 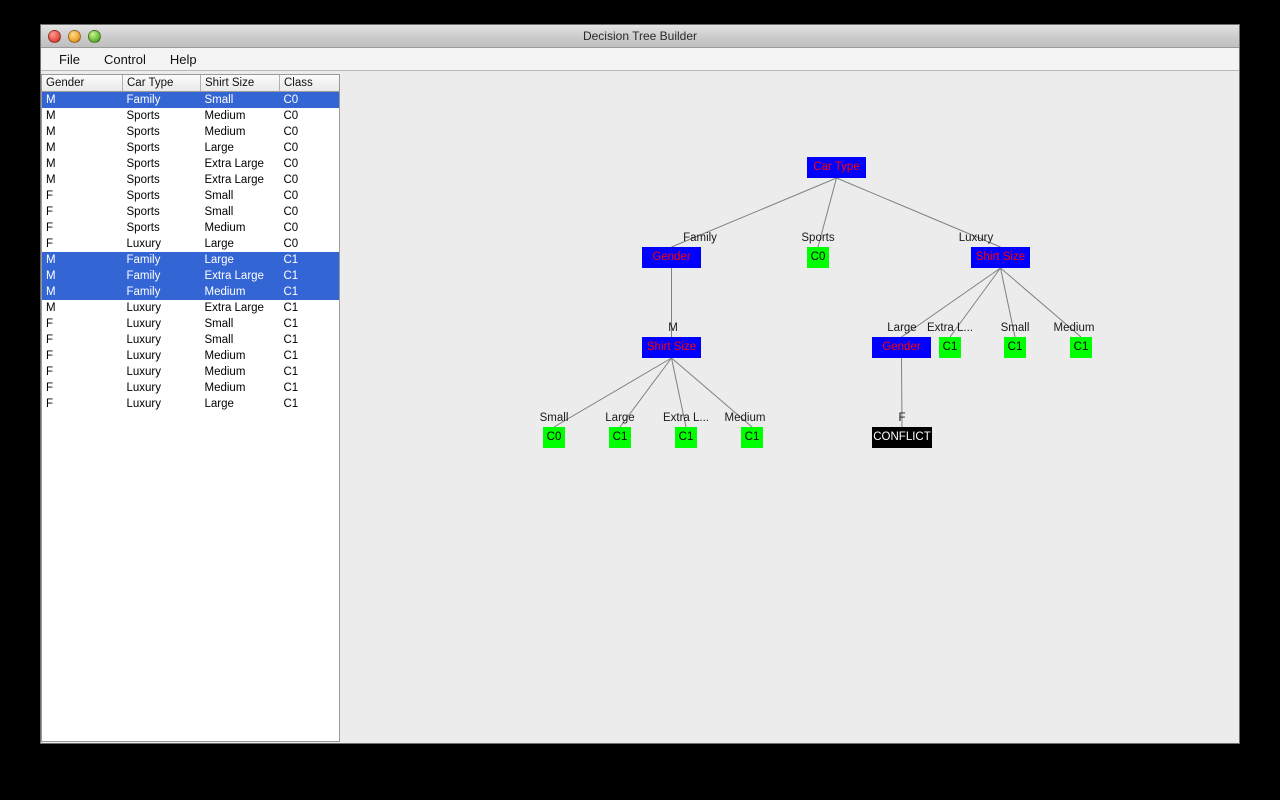 I want to click on column-header-gender: Gender, so click(x=82, y=83).